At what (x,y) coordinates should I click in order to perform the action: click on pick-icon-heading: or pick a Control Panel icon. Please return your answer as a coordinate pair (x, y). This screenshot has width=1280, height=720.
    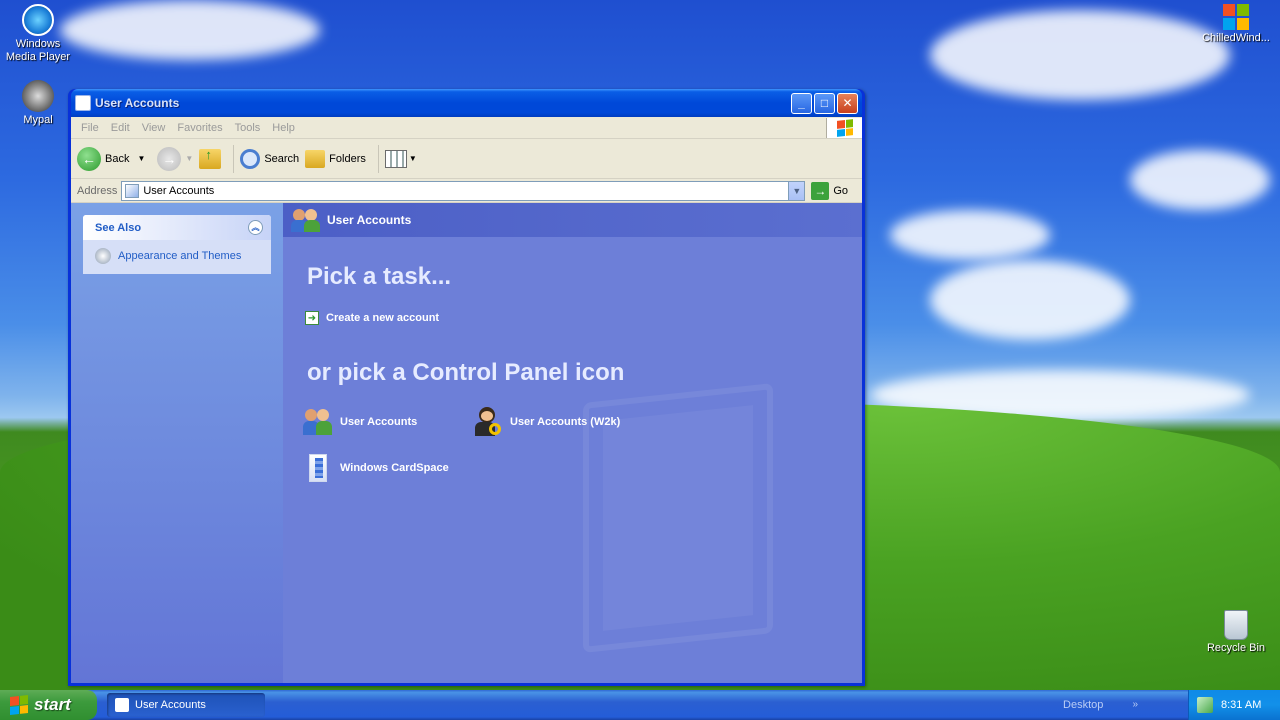
    Looking at the image, I should click on (466, 372).